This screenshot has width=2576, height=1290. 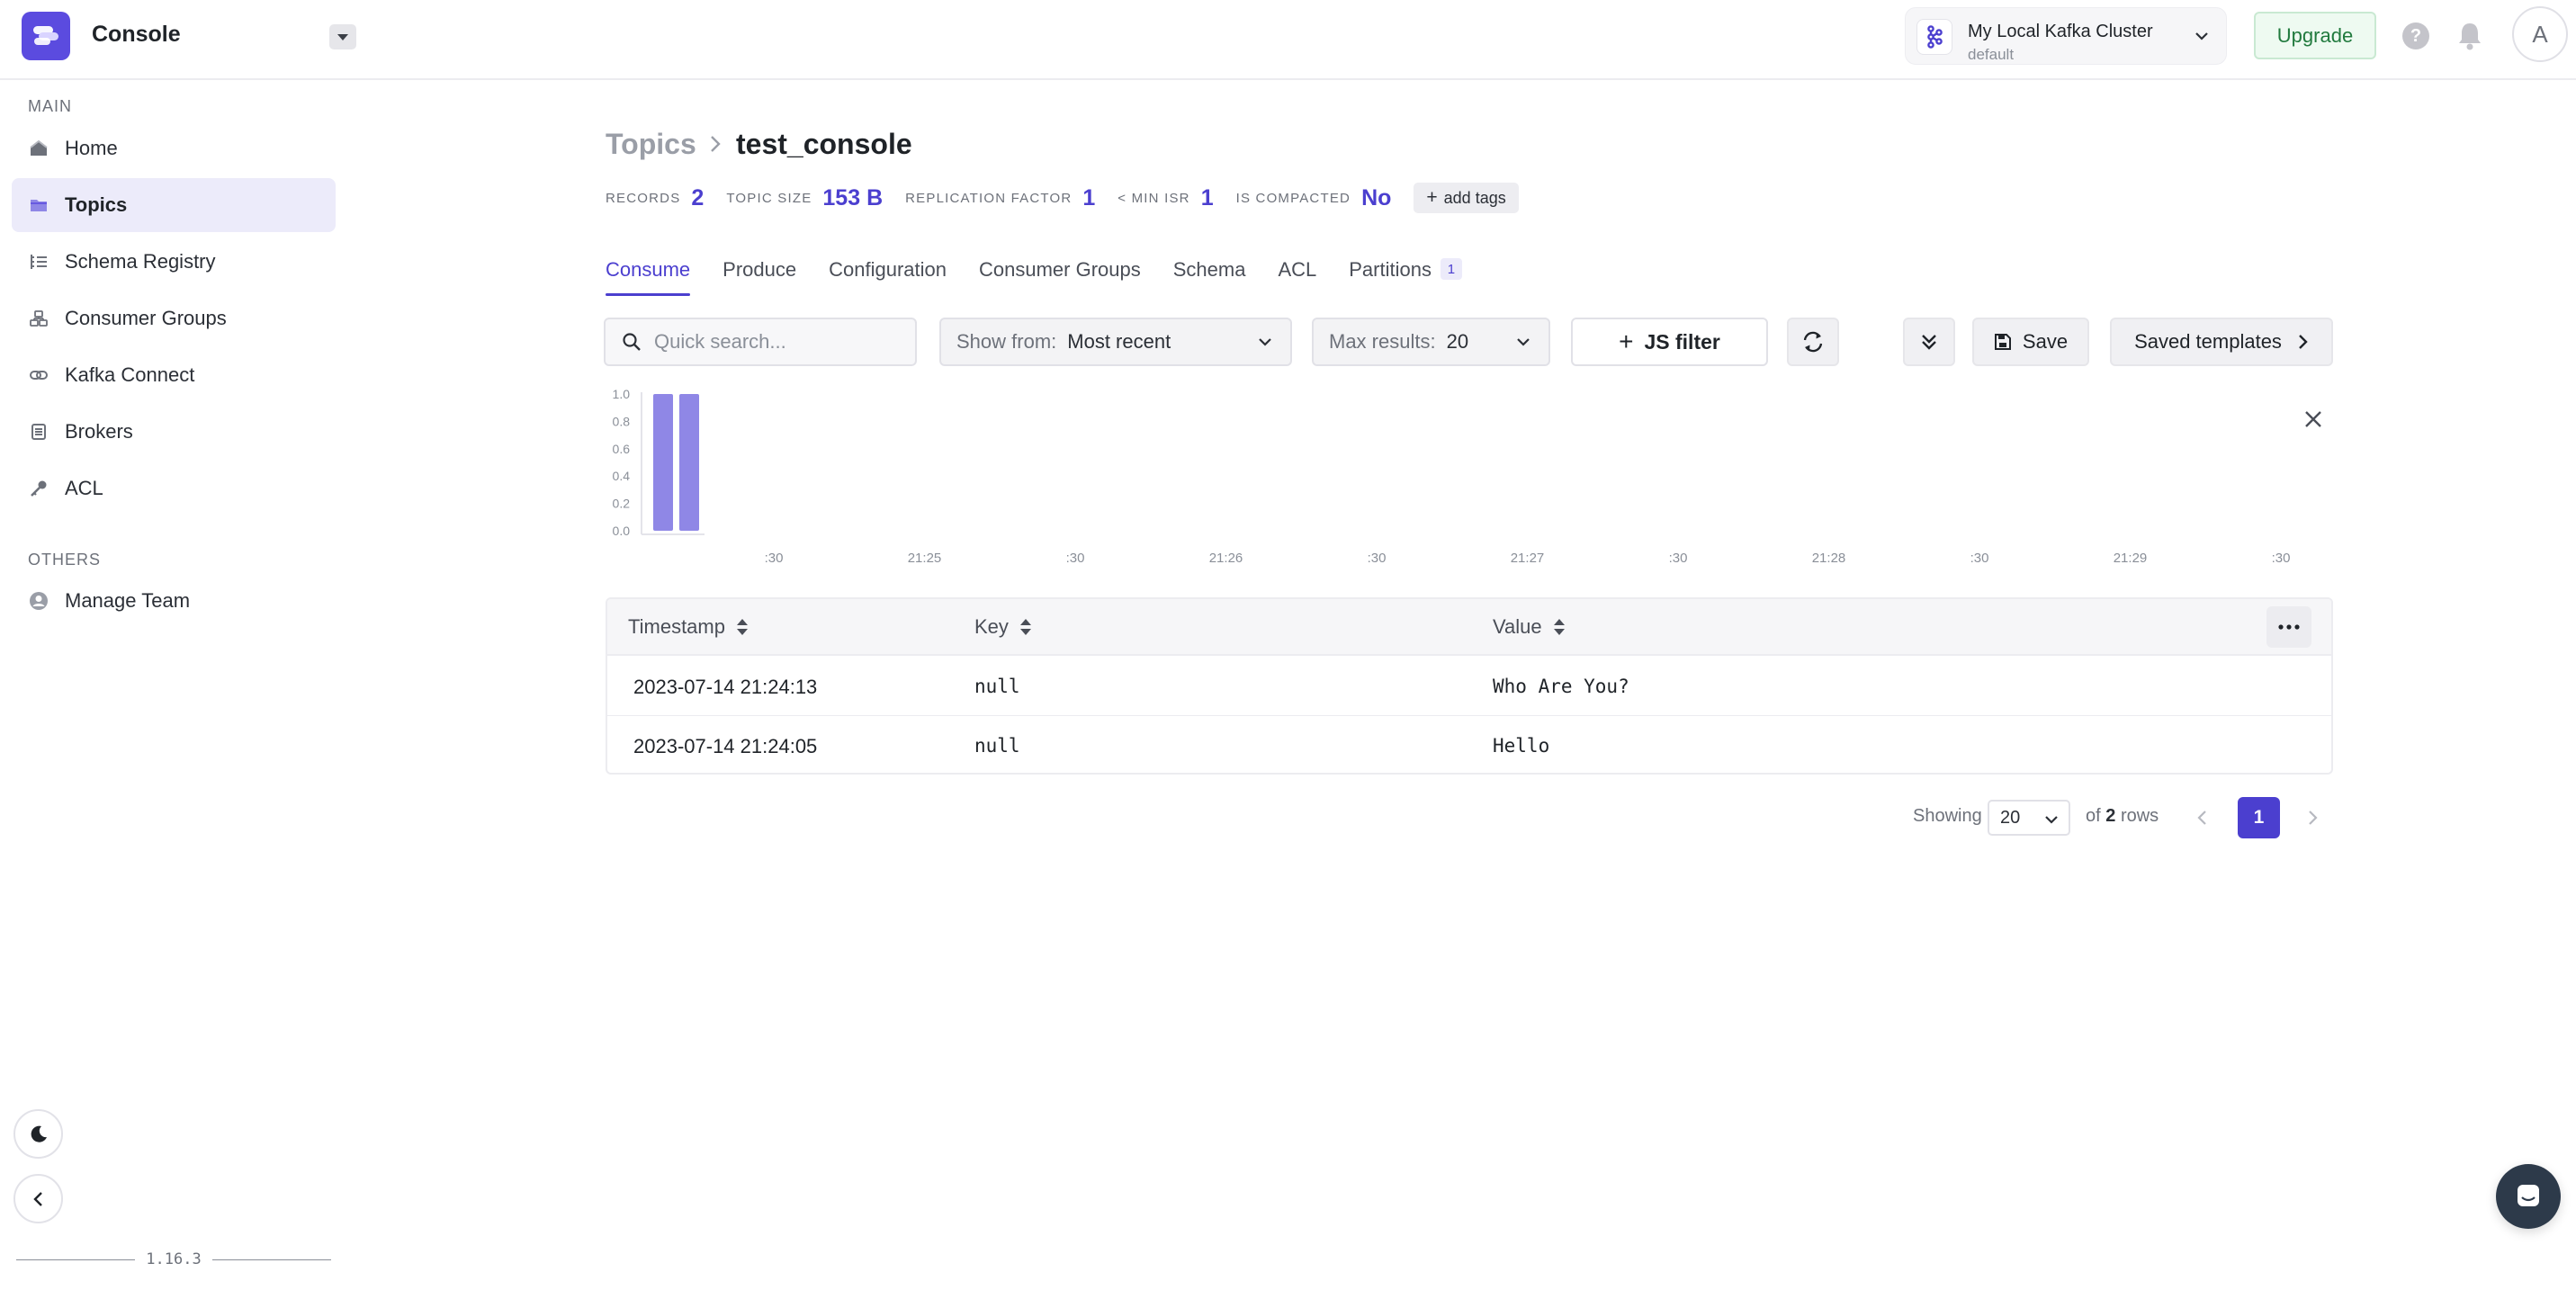 I want to click on app-menu-dropdown, so click(x=343, y=36).